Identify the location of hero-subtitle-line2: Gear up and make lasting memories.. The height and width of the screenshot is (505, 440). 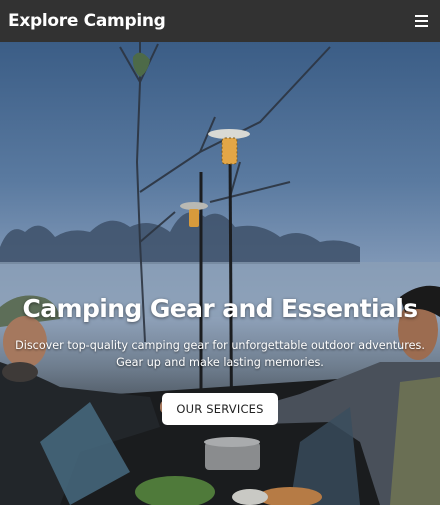
(220, 362).